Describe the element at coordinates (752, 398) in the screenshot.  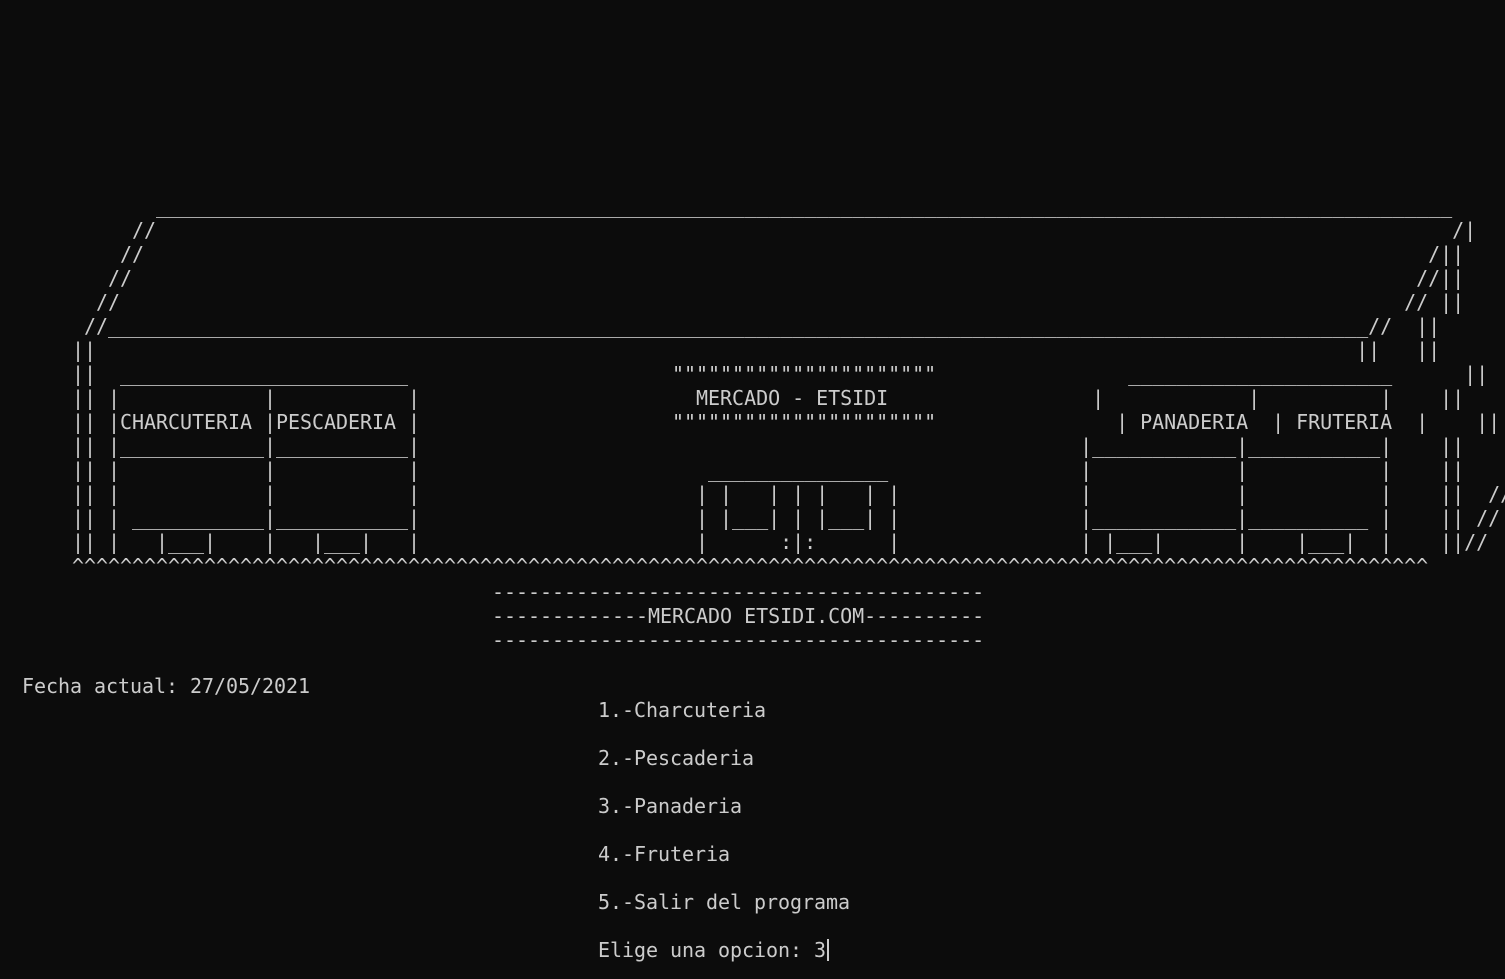
I see `ascii-art-line: || | | | MERCADO - ETSIDI | | | || ||` at that location.